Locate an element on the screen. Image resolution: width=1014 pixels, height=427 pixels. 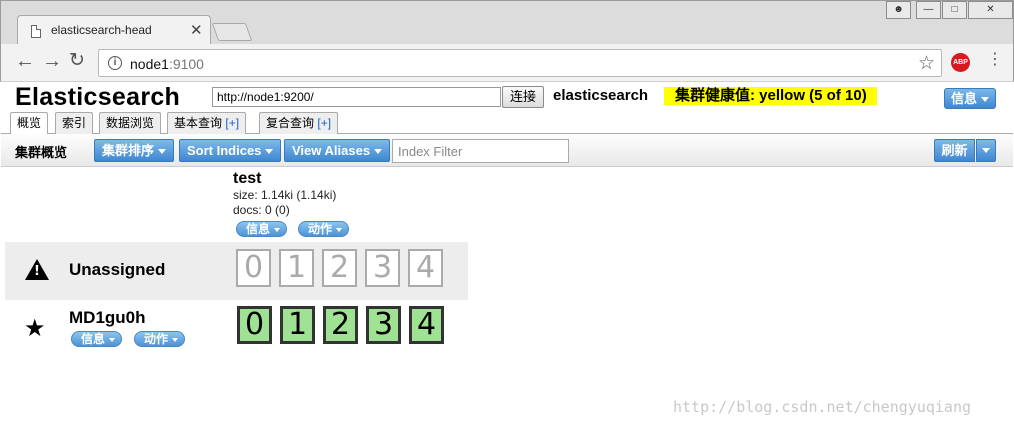
tab-indices: 索引 is located at coordinates (74, 123).